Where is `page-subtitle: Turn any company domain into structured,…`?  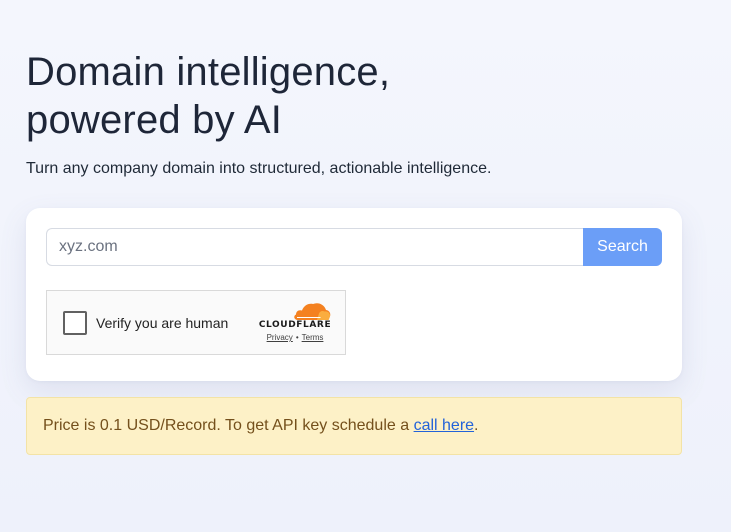
page-subtitle: Turn any company domain into structured,… is located at coordinates (259, 168).